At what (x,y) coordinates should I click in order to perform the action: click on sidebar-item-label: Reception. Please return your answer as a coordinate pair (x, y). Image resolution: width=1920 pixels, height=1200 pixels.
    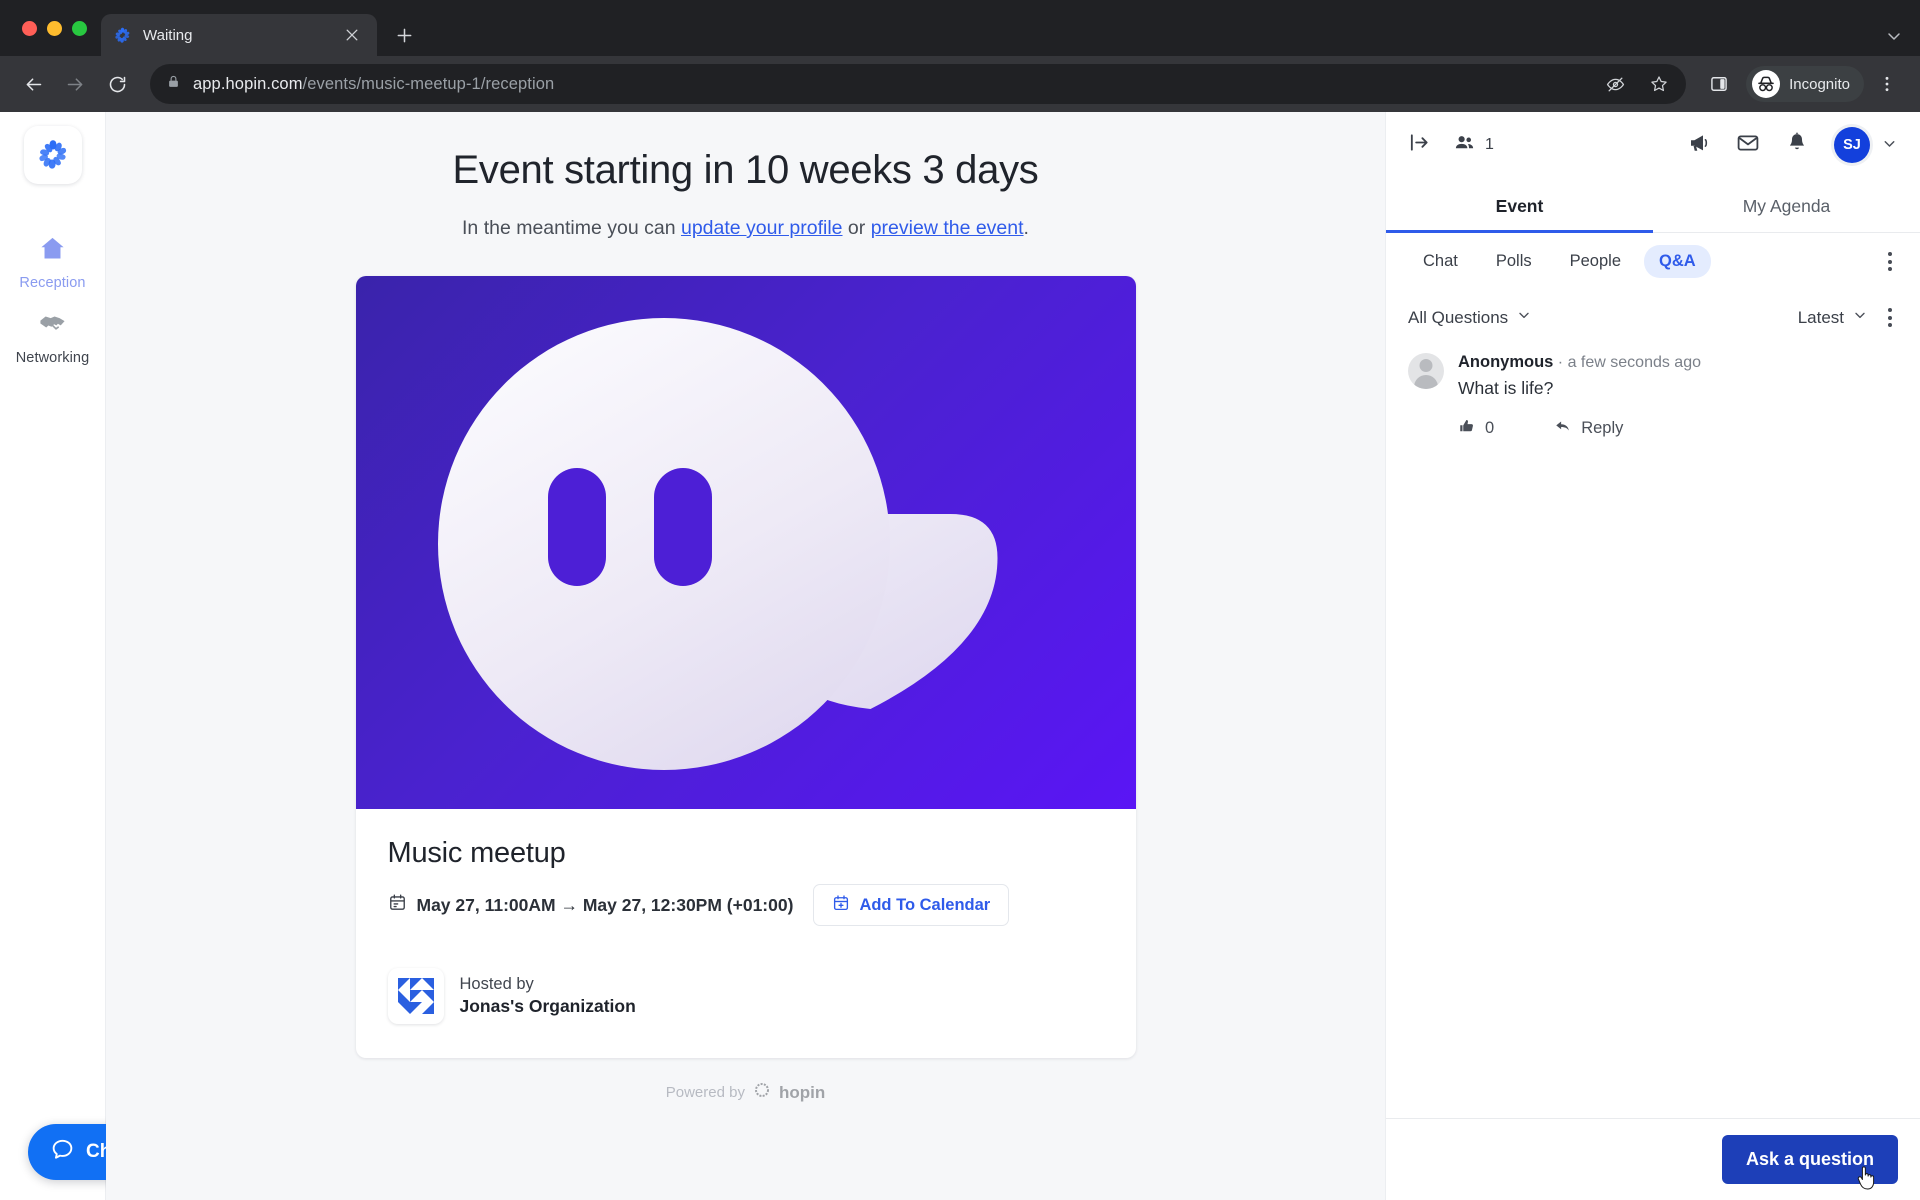
    Looking at the image, I should click on (52, 283).